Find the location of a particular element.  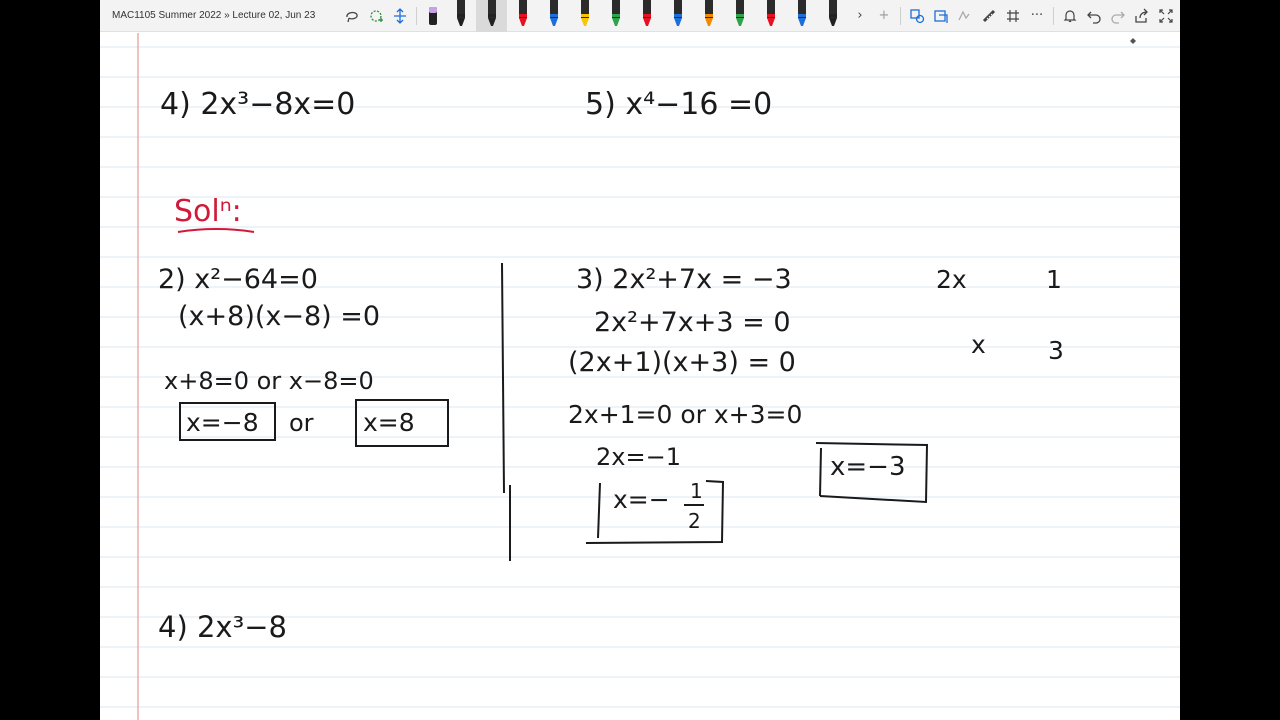

solution-underline is located at coordinates (216, 230).